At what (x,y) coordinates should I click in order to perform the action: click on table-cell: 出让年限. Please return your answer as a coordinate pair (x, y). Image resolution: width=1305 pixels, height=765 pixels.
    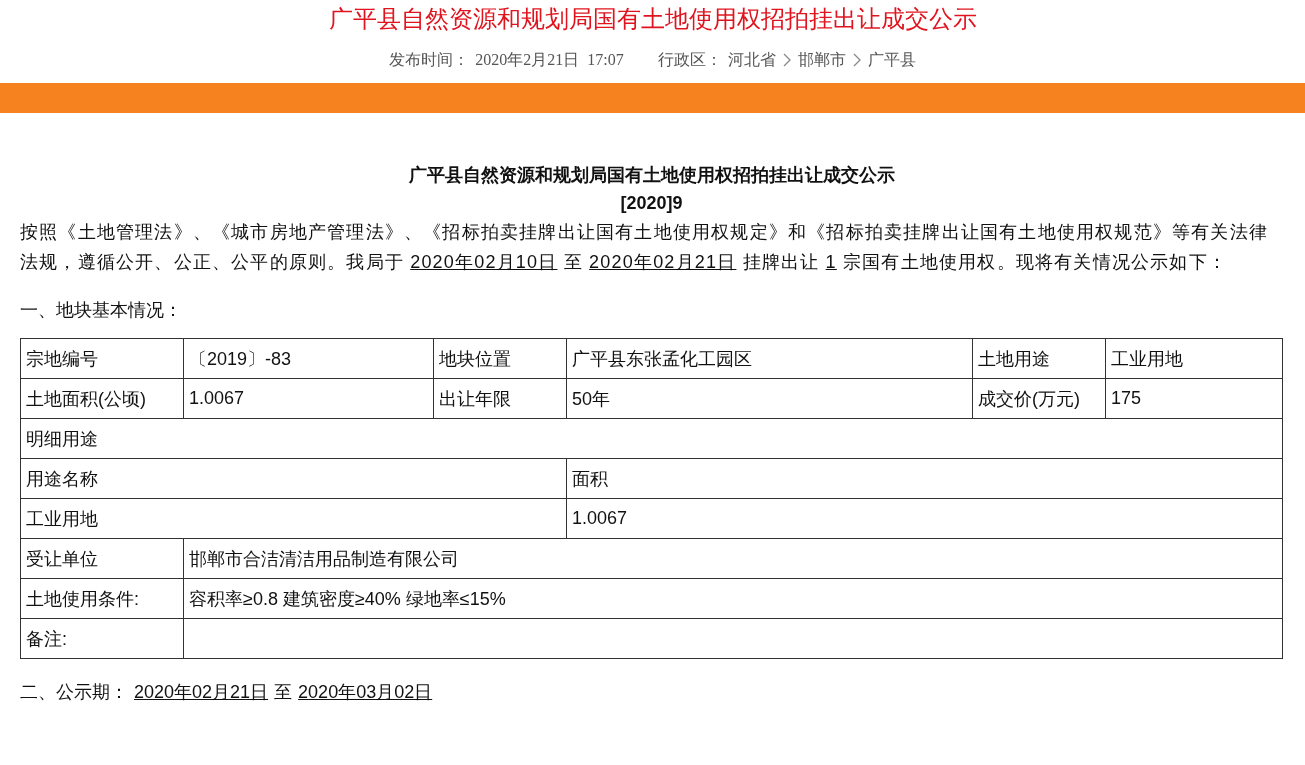
    Looking at the image, I should click on (500, 398).